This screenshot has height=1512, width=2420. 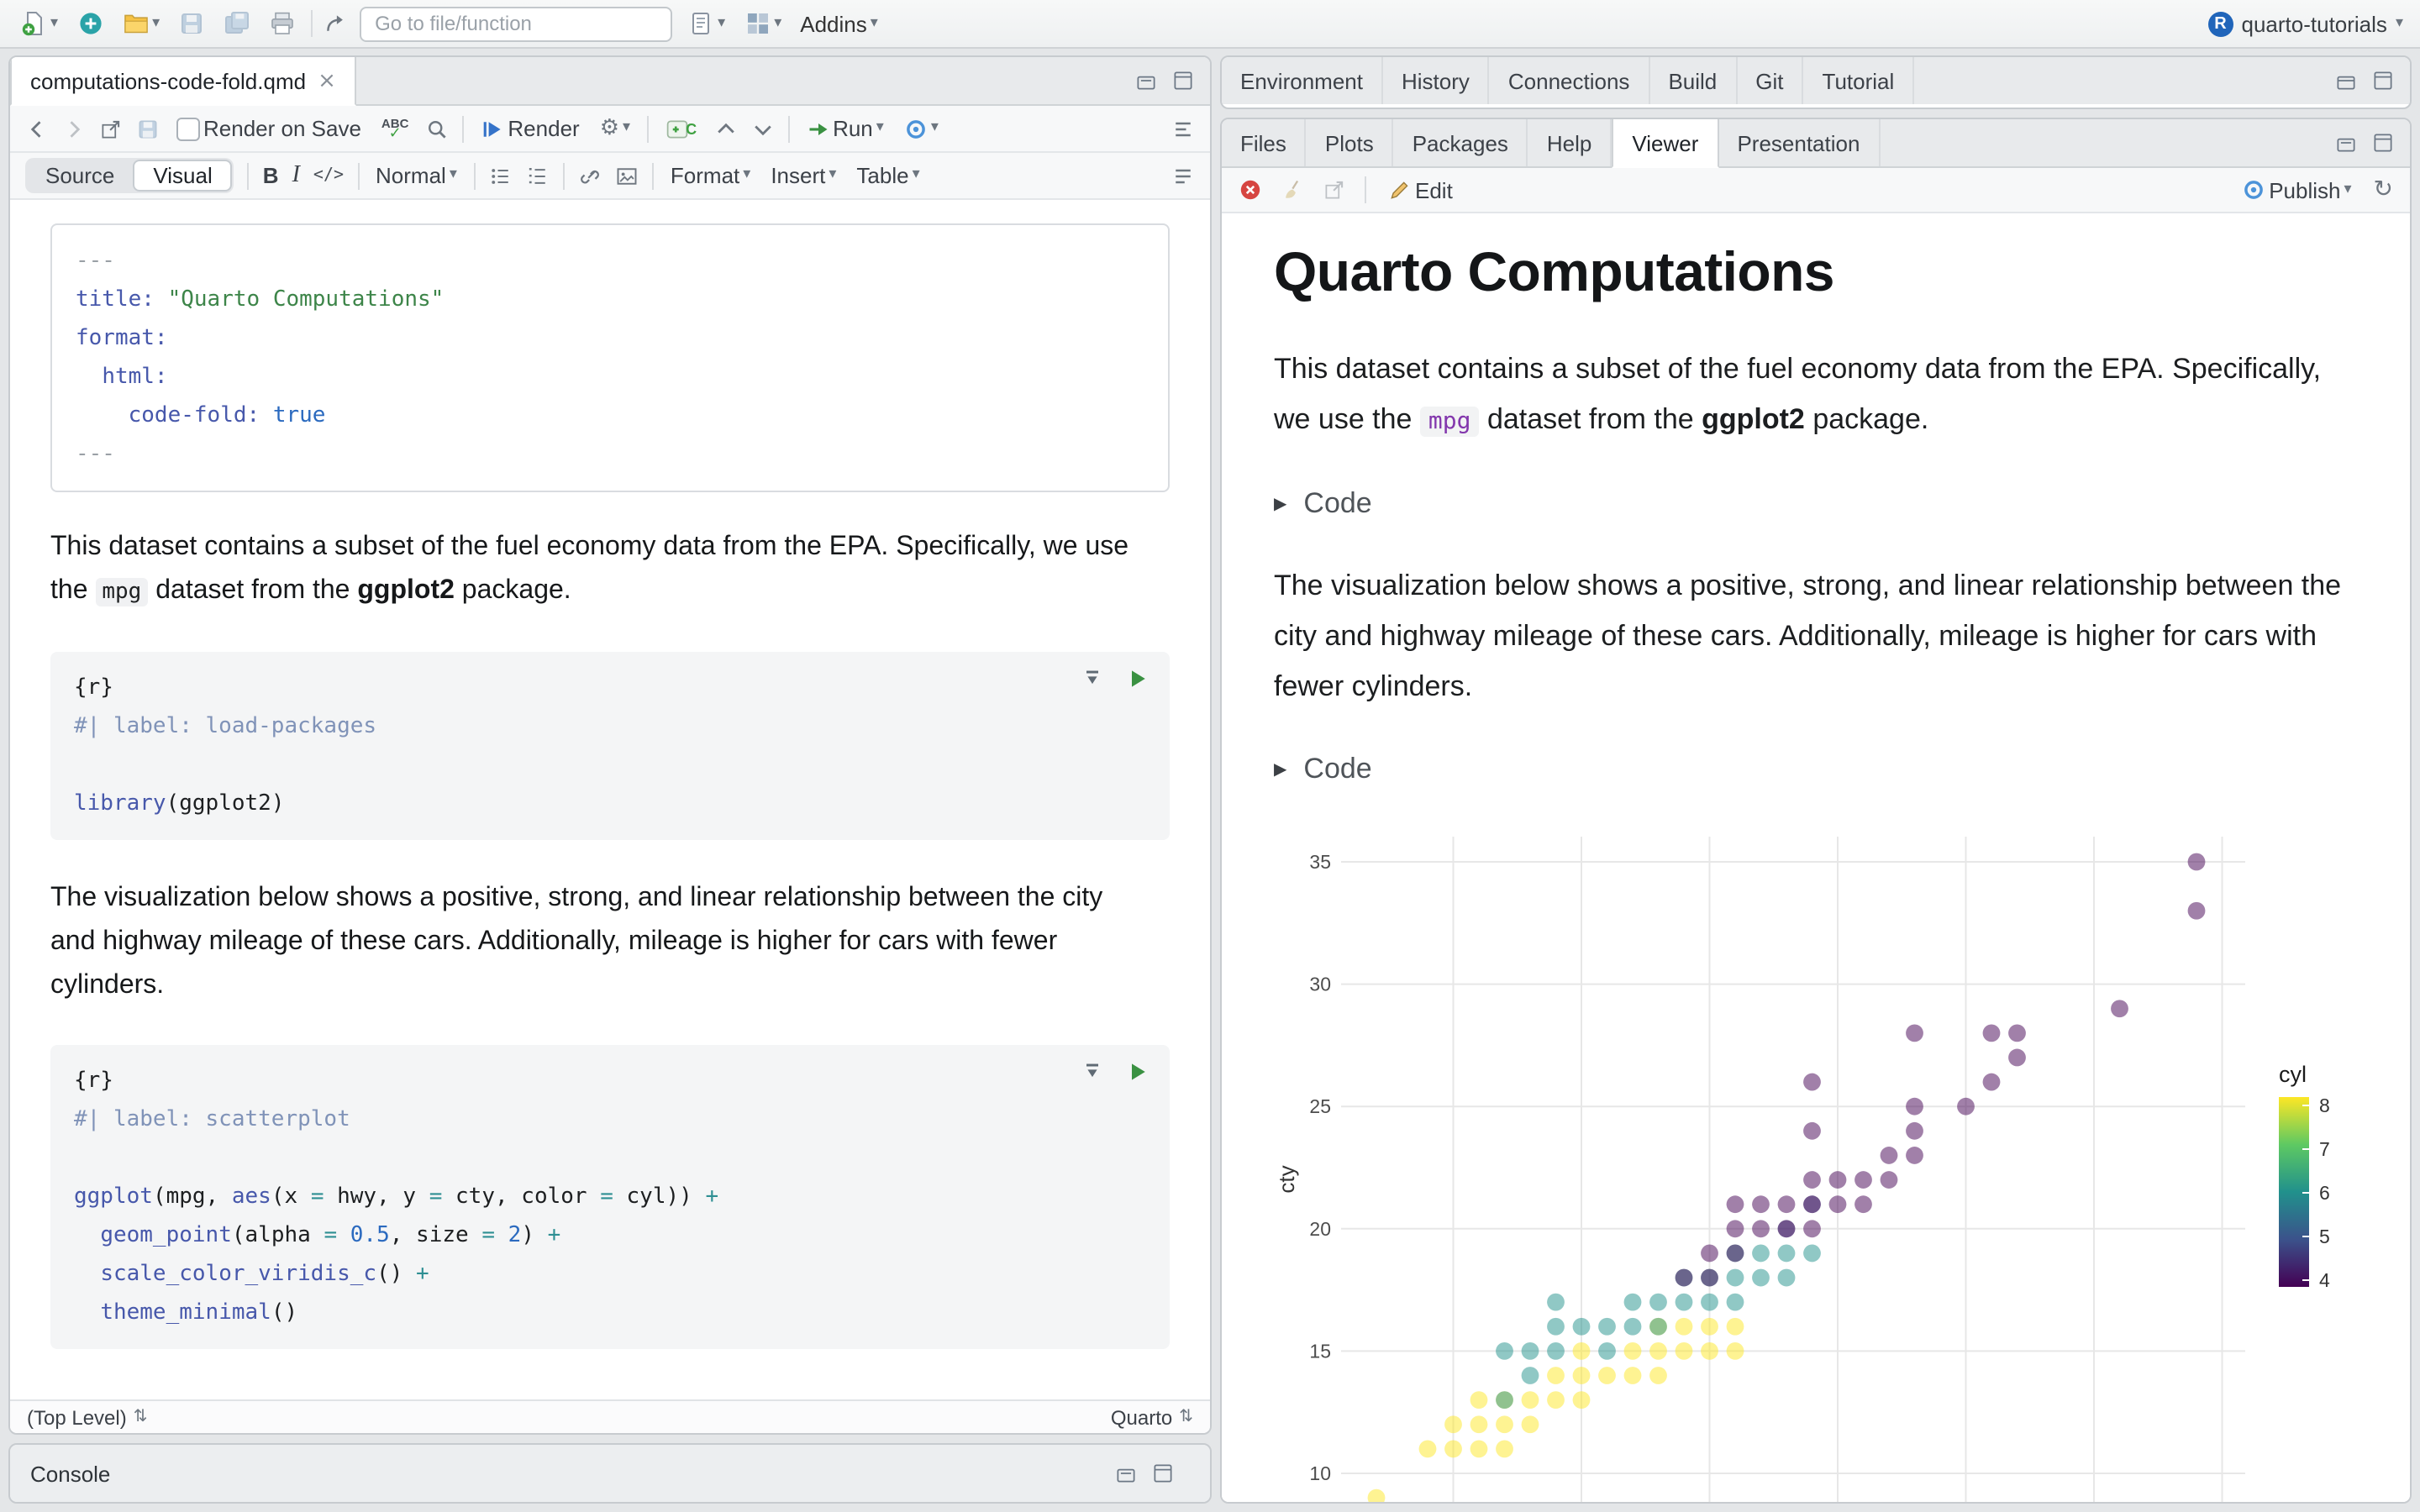 I want to click on next-chunk-icon, so click(x=762, y=128).